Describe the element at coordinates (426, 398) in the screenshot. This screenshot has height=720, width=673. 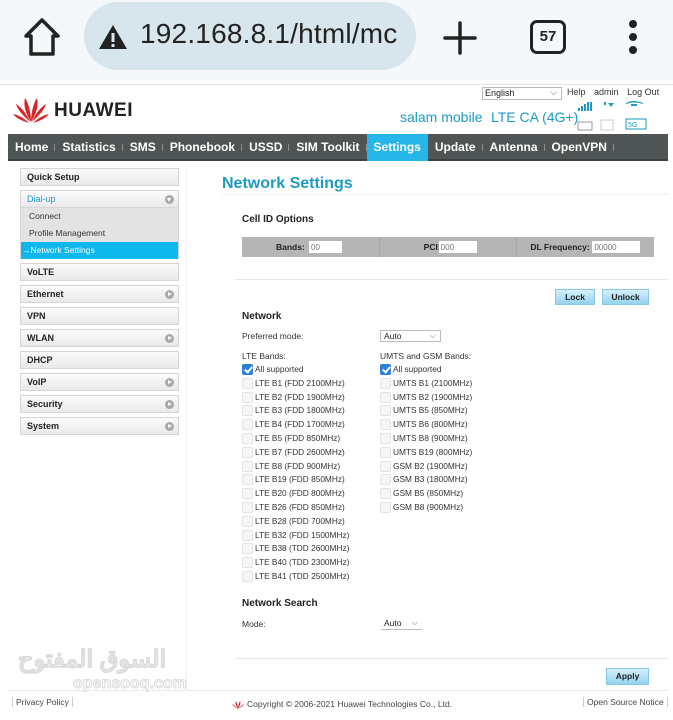
I see `umts-gsm-checkbox-row: UMTS B2 (1900MHz)` at that location.